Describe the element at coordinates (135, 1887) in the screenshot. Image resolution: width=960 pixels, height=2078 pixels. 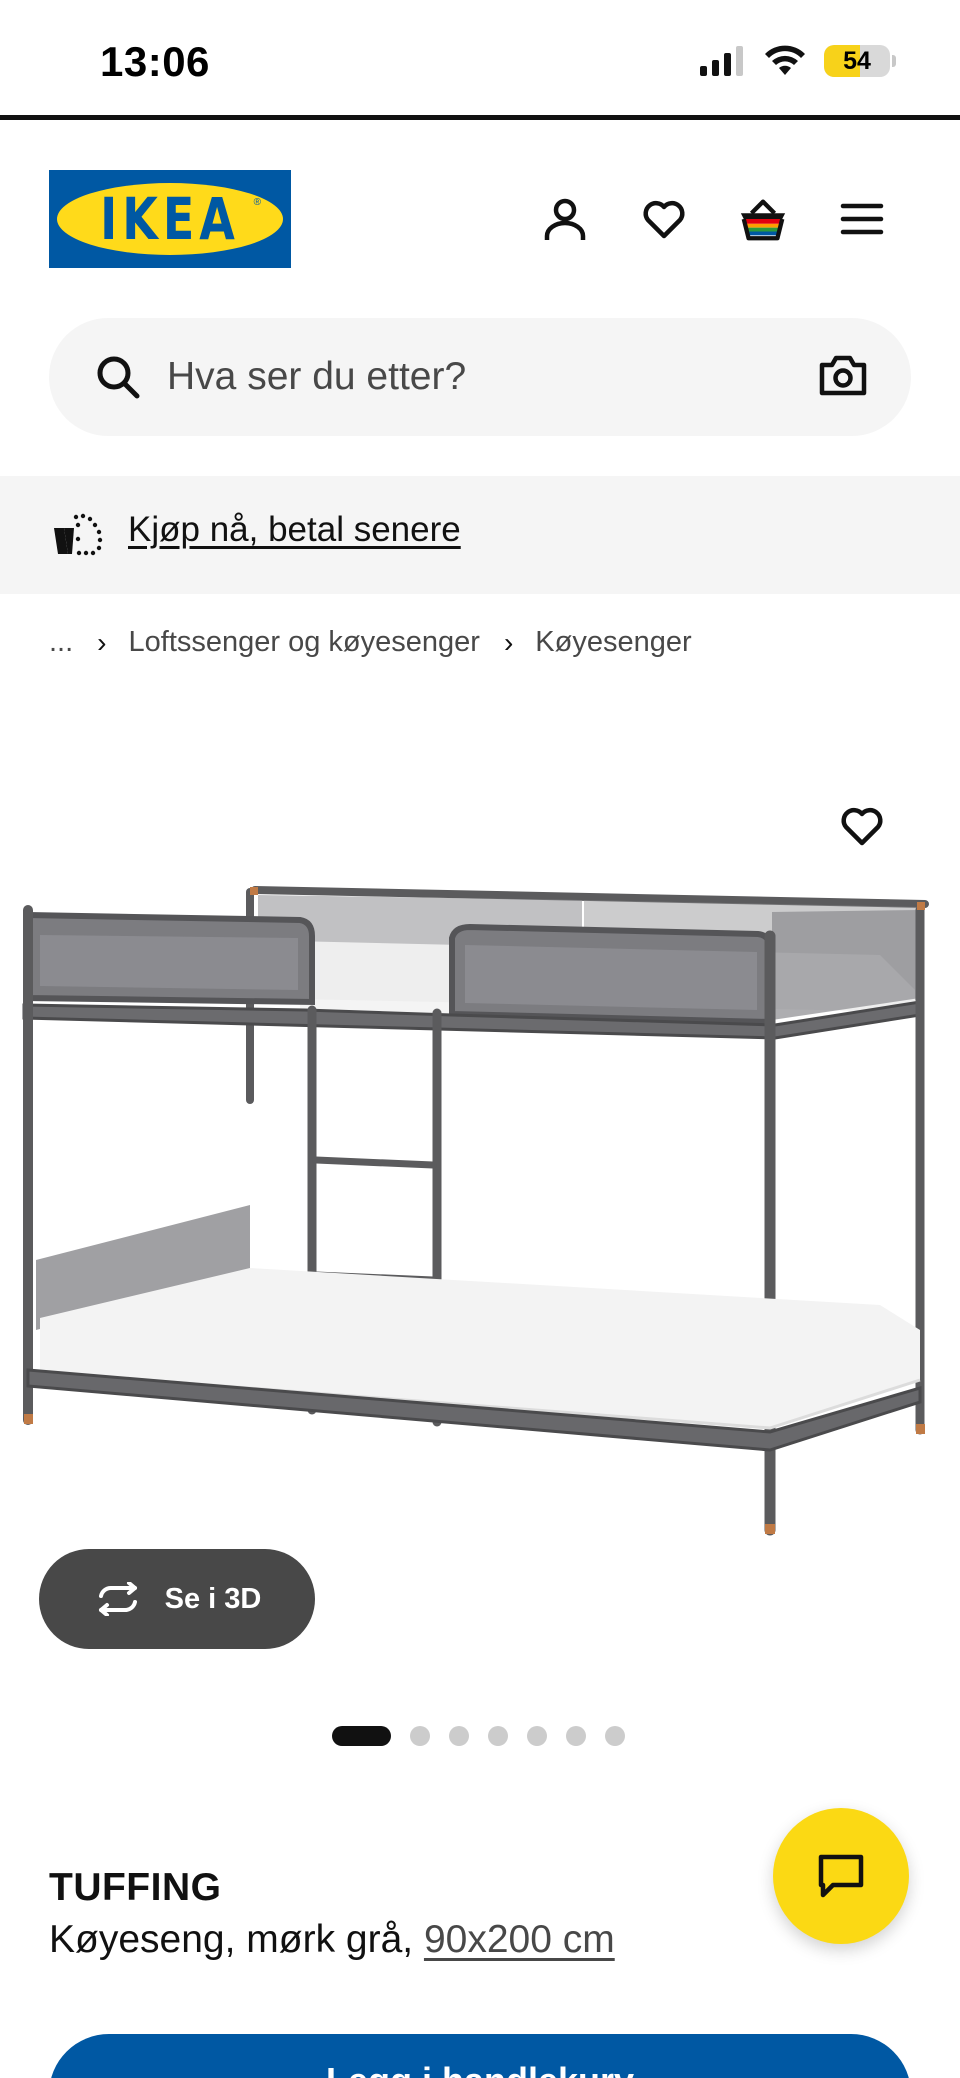
I see `product-name: TUFFING` at that location.